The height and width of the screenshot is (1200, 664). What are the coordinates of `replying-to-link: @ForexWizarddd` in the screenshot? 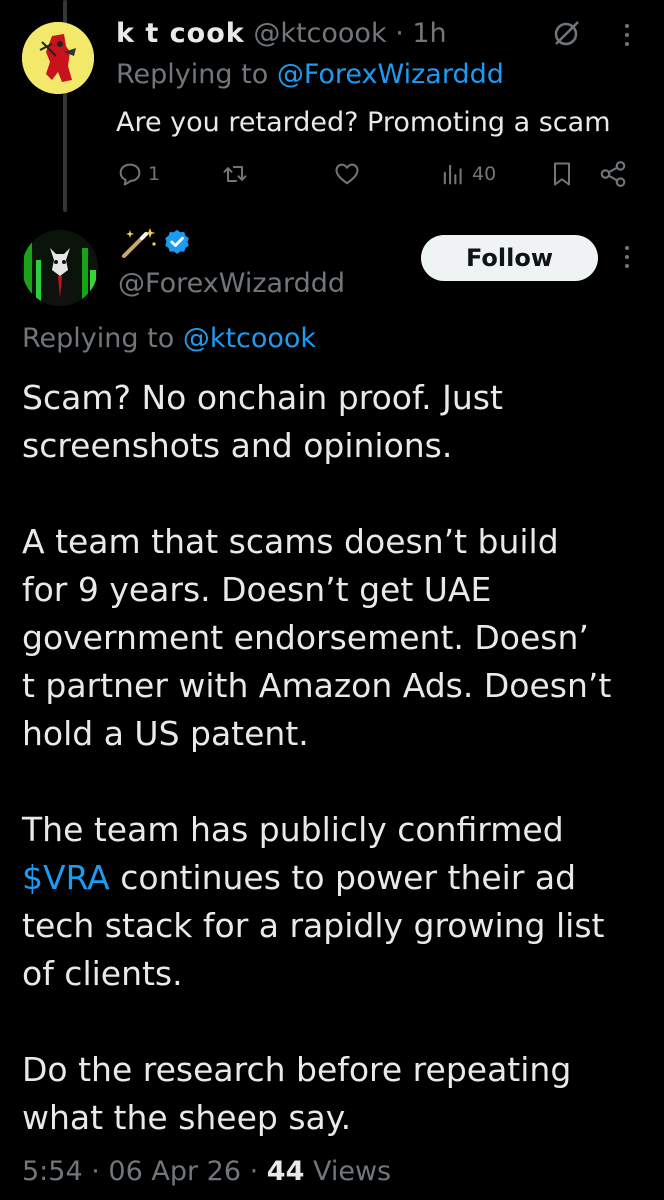 It's located at (390, 74).